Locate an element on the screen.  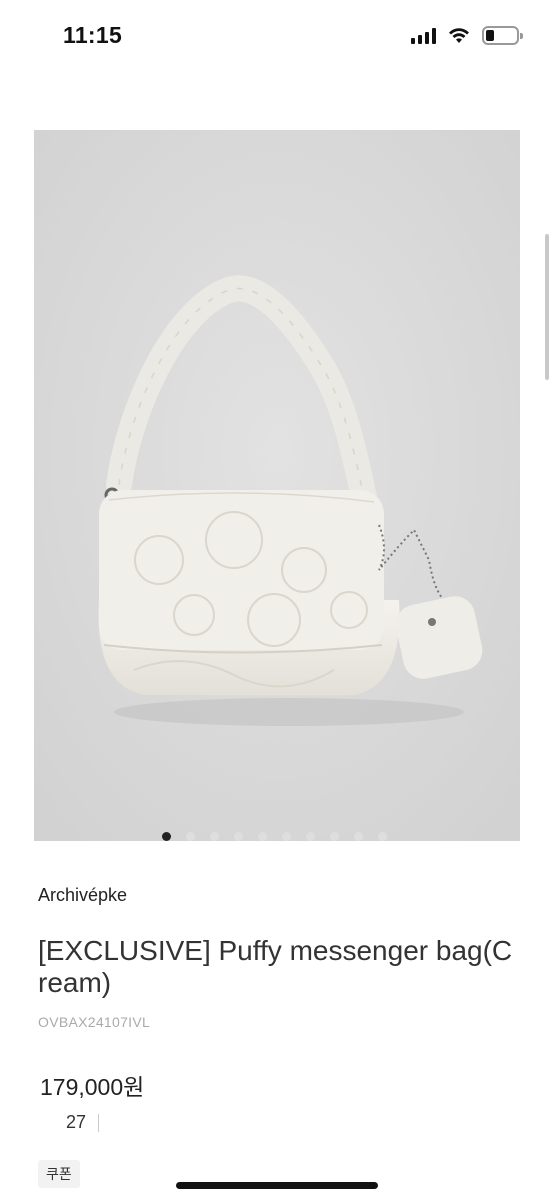
wifi-icon is located at coordinates (459, 35).